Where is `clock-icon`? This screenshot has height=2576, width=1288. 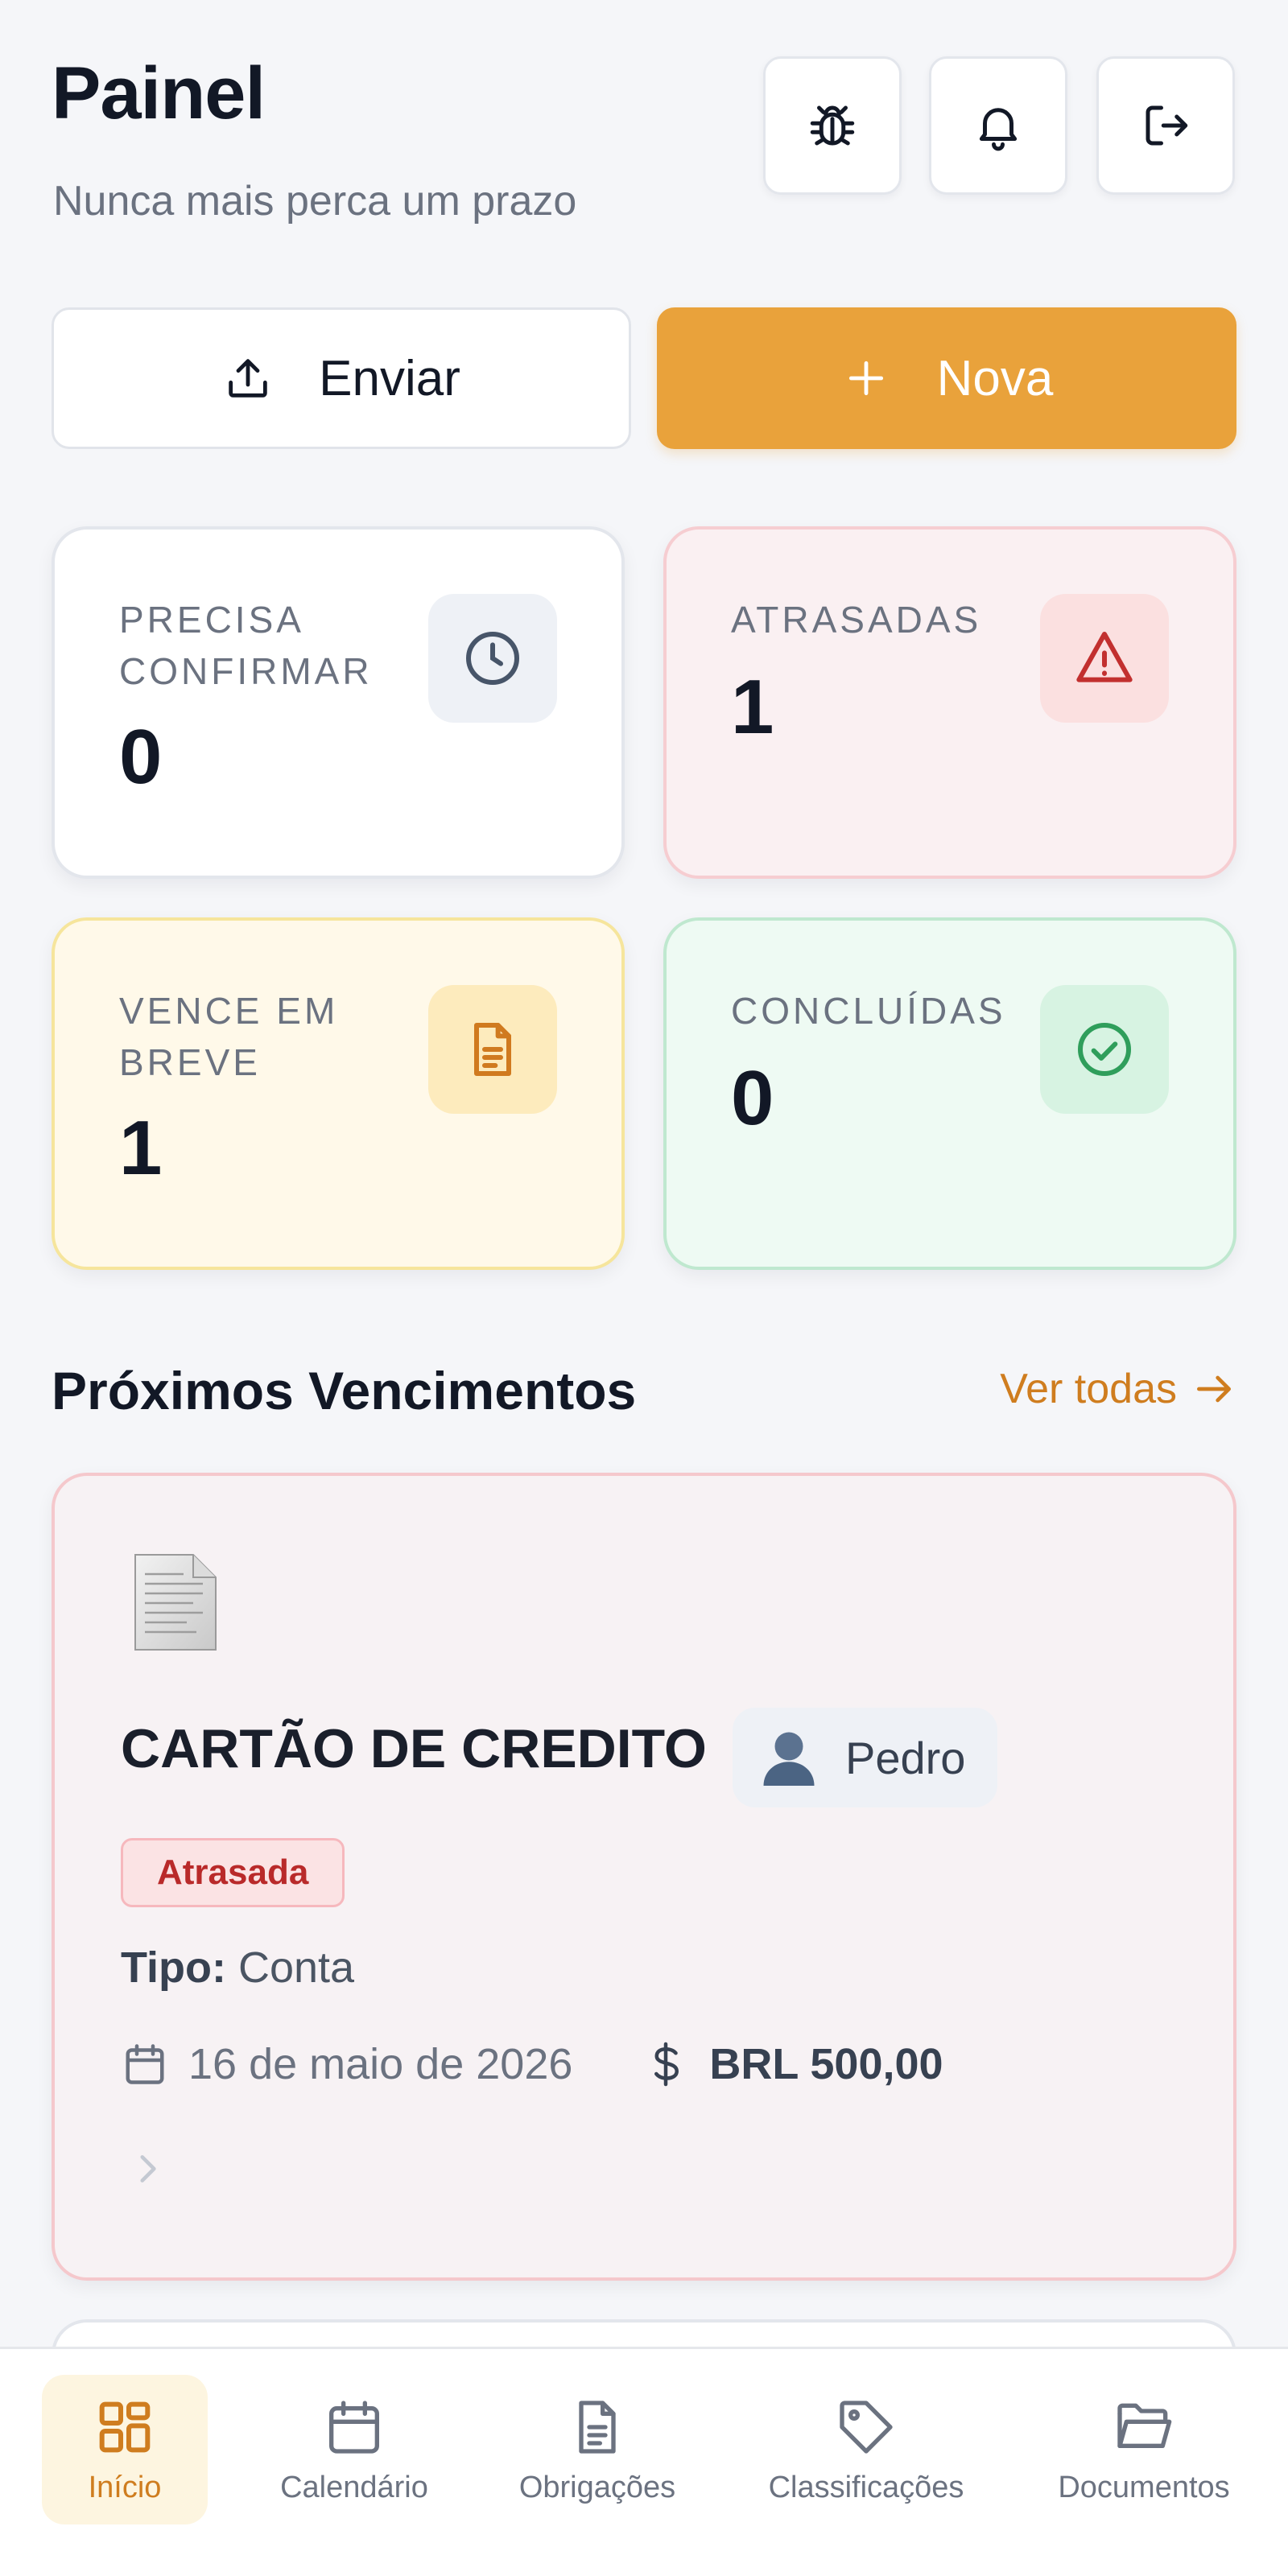
clock-icon is located at coordinates (492, 658).